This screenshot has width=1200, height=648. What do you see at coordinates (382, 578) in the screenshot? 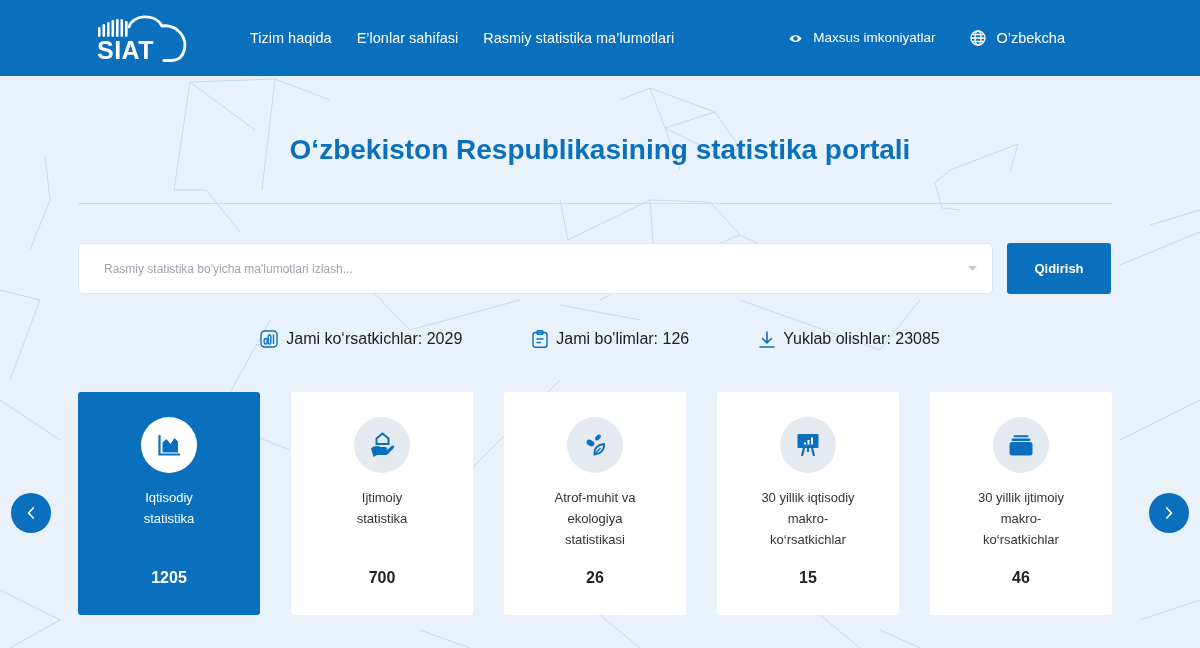
I see `category-count: 700` at bounding box center [382, 578].